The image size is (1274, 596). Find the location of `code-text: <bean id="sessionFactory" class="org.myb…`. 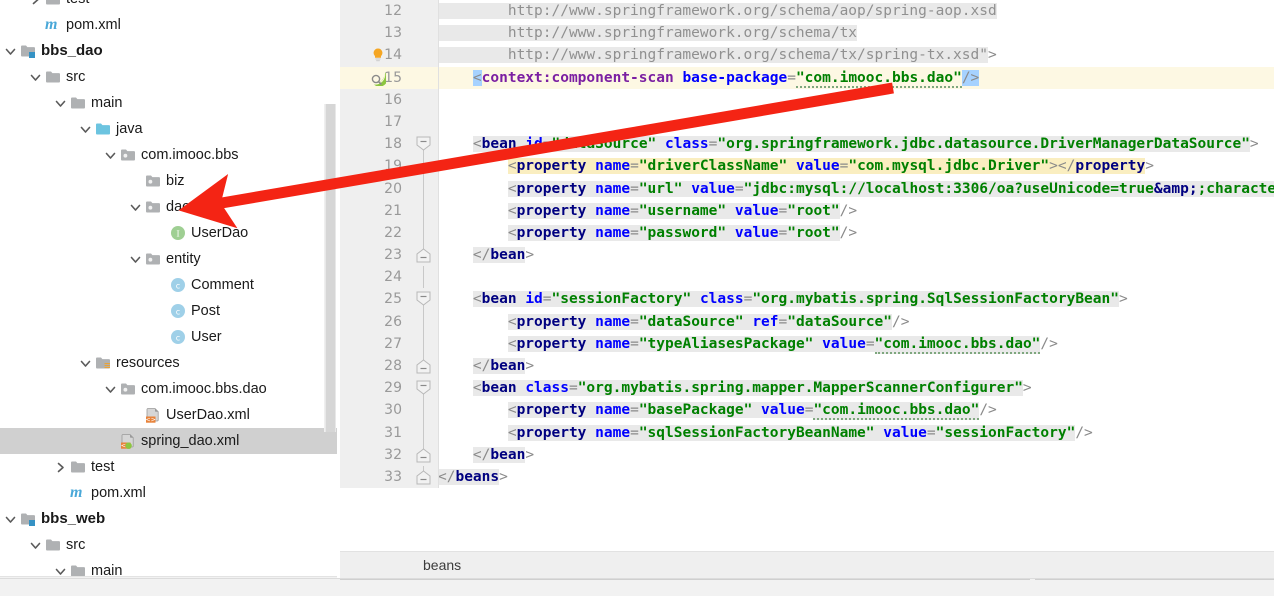

code-text: <bean id="sessionFactory" class="org.myb… is located at coordinates (856, 299).